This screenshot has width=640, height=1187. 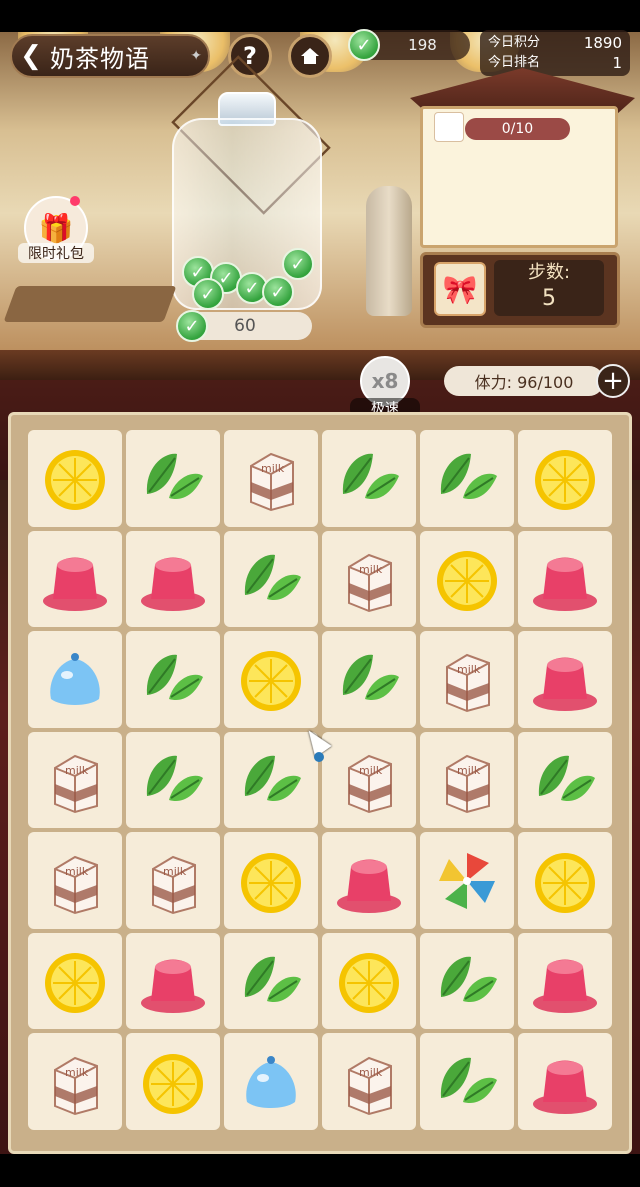 I want to click on back-button: ❮ 奶茶物语 ✦, so click(x=110, y=56).